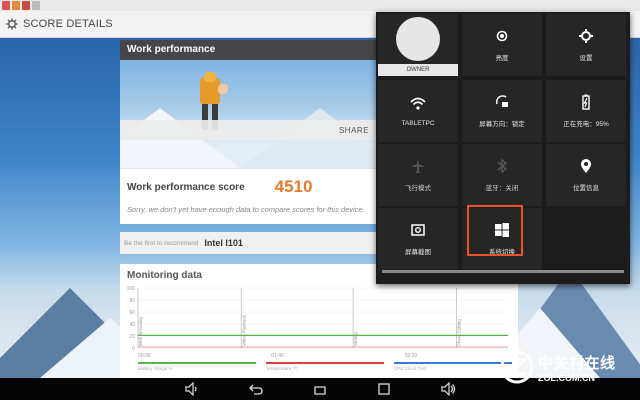  I want to click on screenshot-tile: 屏幕截图, so click(418, 239).